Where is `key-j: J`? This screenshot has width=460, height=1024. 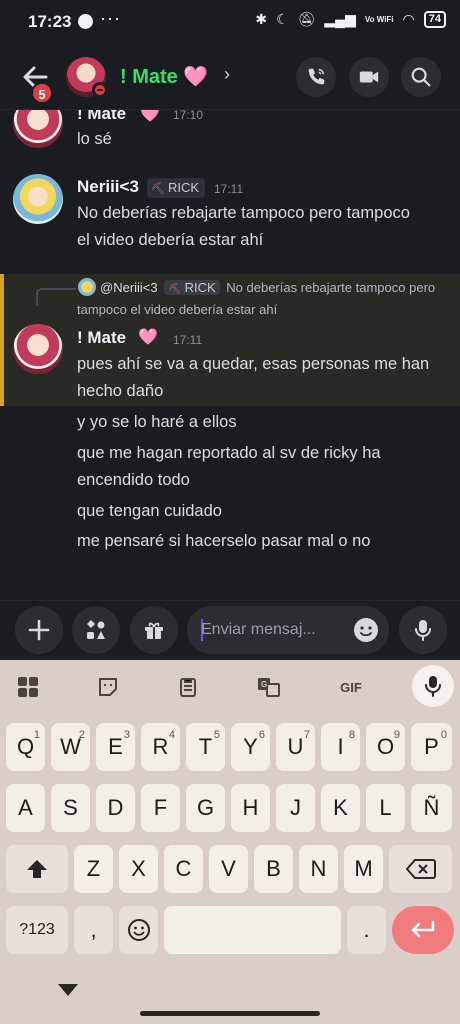 key-j: J is located at coordinates (295, 808).